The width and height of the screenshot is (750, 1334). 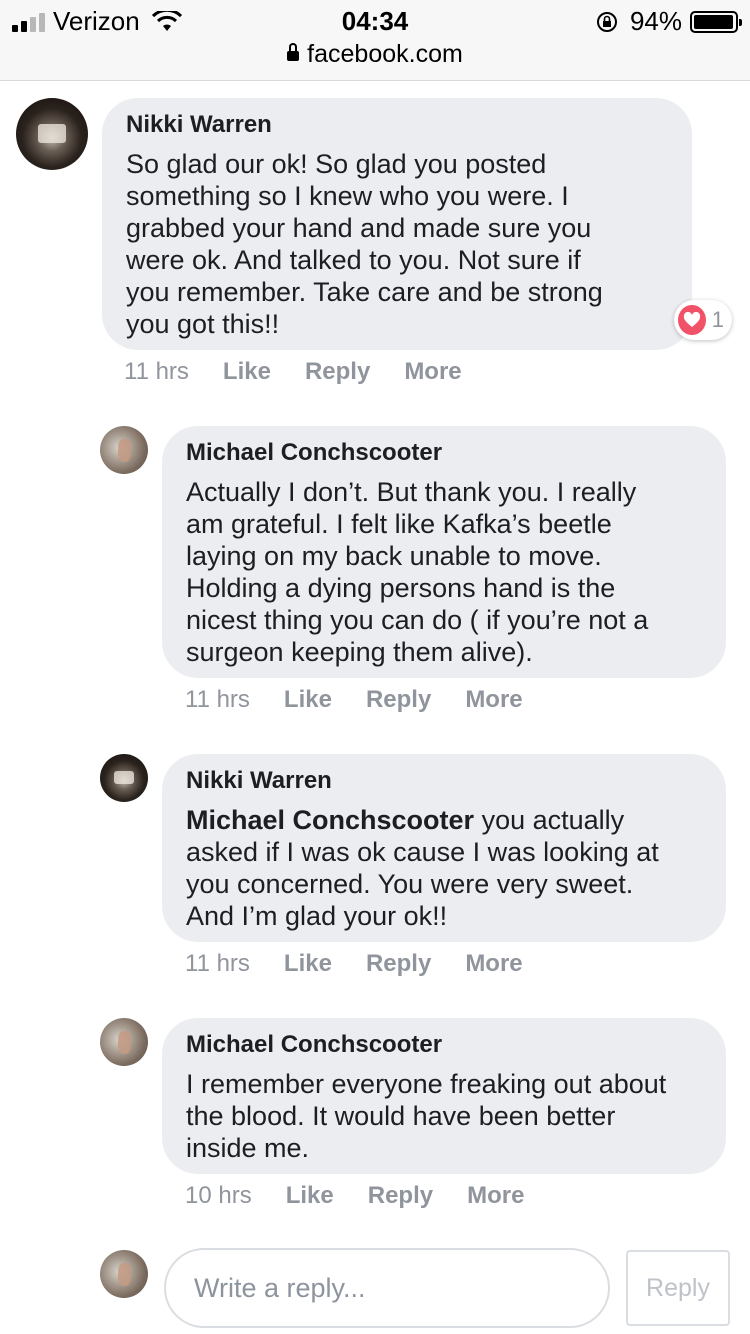 I want to click on heart-reaction-icon, so click(x=692, y=320).